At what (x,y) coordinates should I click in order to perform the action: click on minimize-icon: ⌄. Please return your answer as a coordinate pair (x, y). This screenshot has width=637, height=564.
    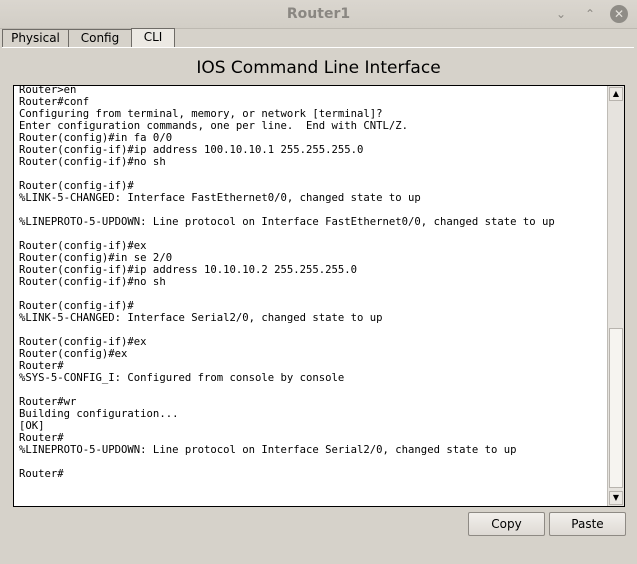
    Looking at the image, I should click on (561, 14).